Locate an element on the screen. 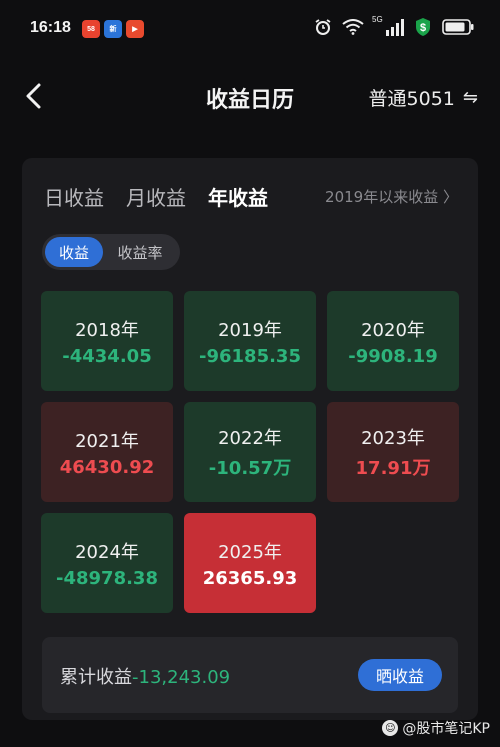  account-switcher: 普通5051 ⇋ is located at coordinates (423, 97).